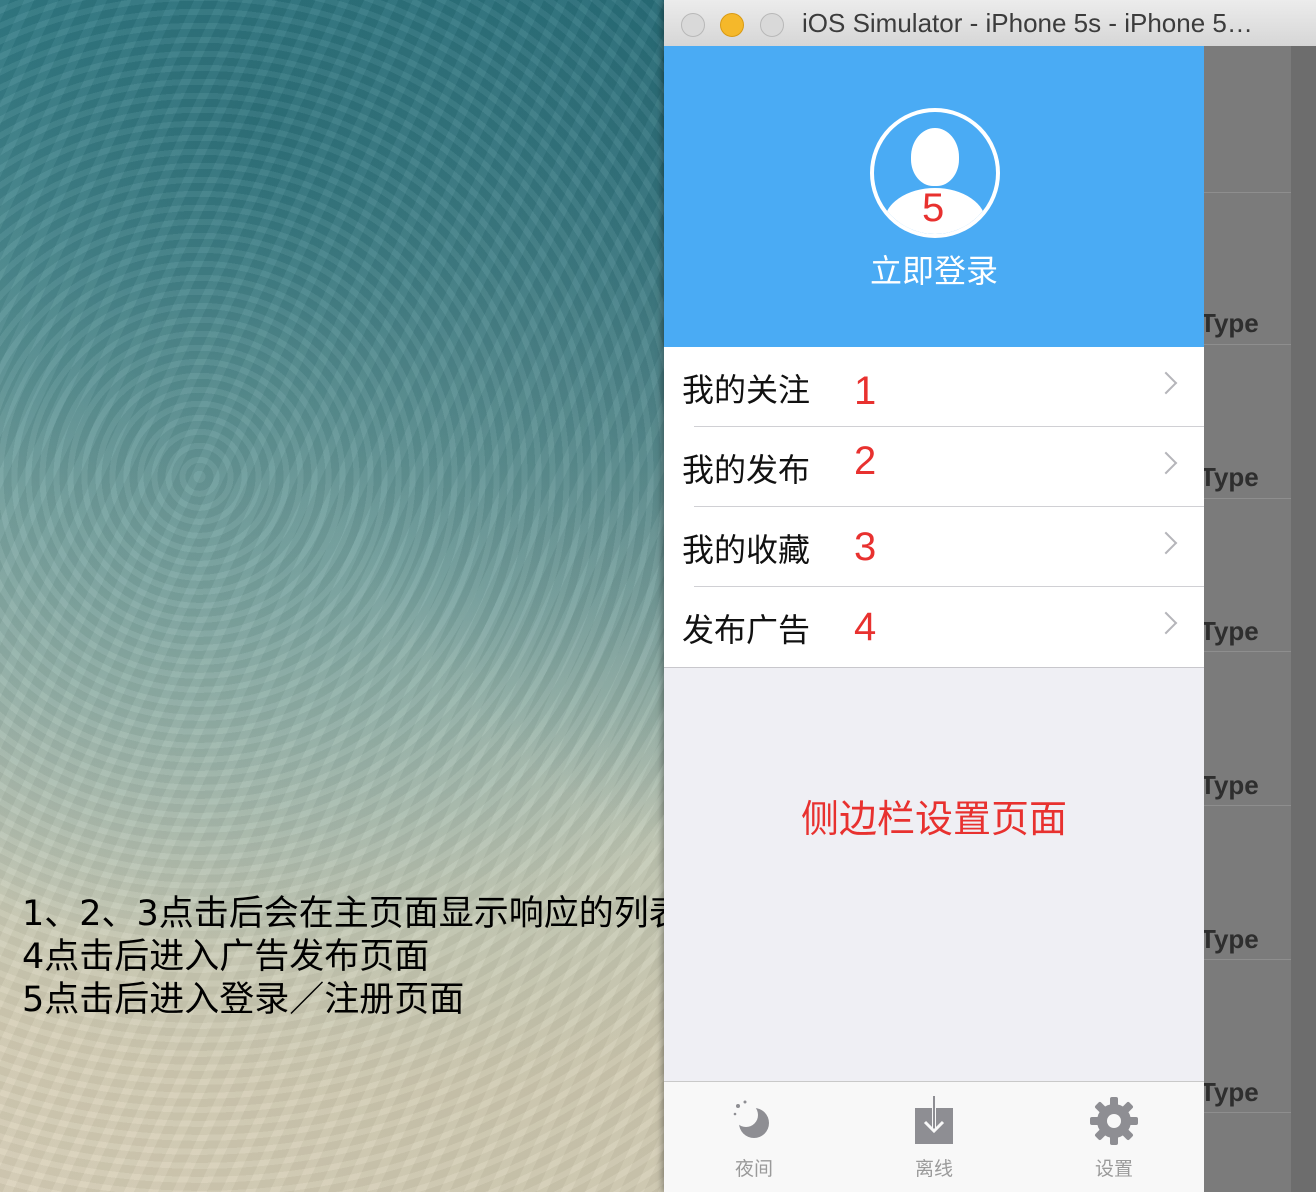 This screenshot has height=1192, width=1316. What do you see at coordinates (933, 1169) in the screenshot?
I see `tab-label: 离线` at bounding box center [933, 1169].